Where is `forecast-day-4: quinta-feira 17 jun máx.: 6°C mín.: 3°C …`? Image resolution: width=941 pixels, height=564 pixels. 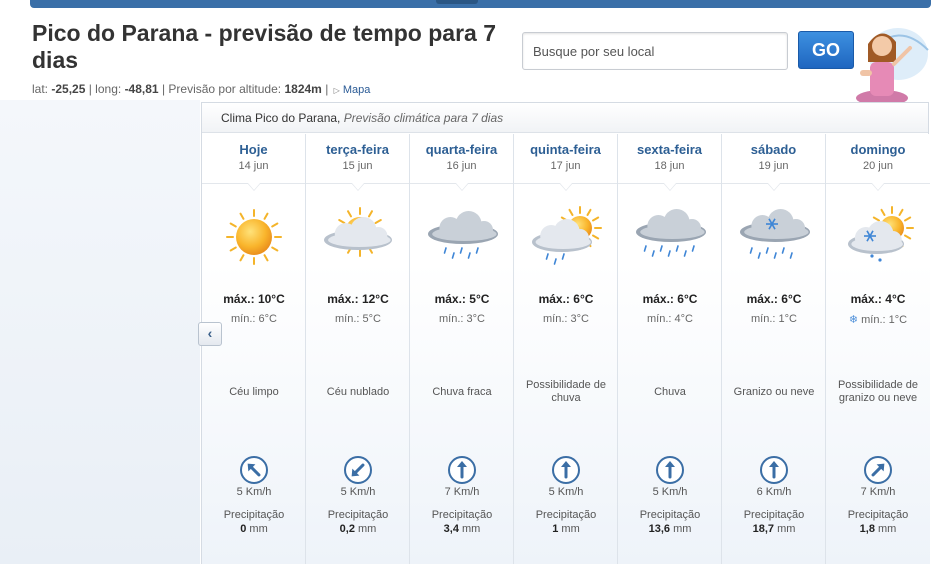
forecast-day-4: quinta-feira 17 jun máx.: 6°C mín.: 3°C … is located at coordinates (566, 349).